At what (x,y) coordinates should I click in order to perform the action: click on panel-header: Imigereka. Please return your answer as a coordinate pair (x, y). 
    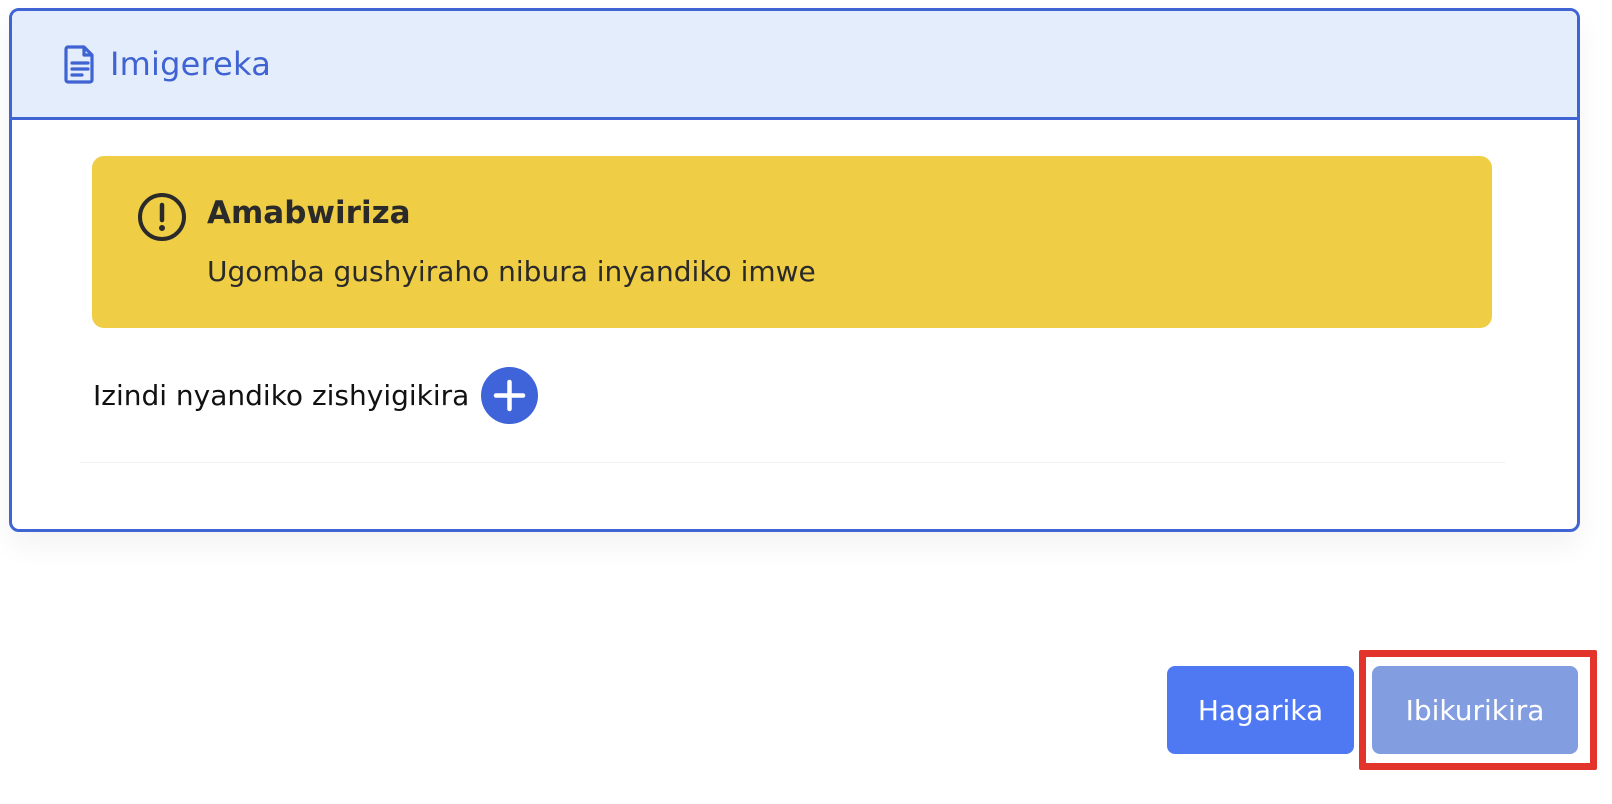
    Looking at the image, I should click on (794, 65).